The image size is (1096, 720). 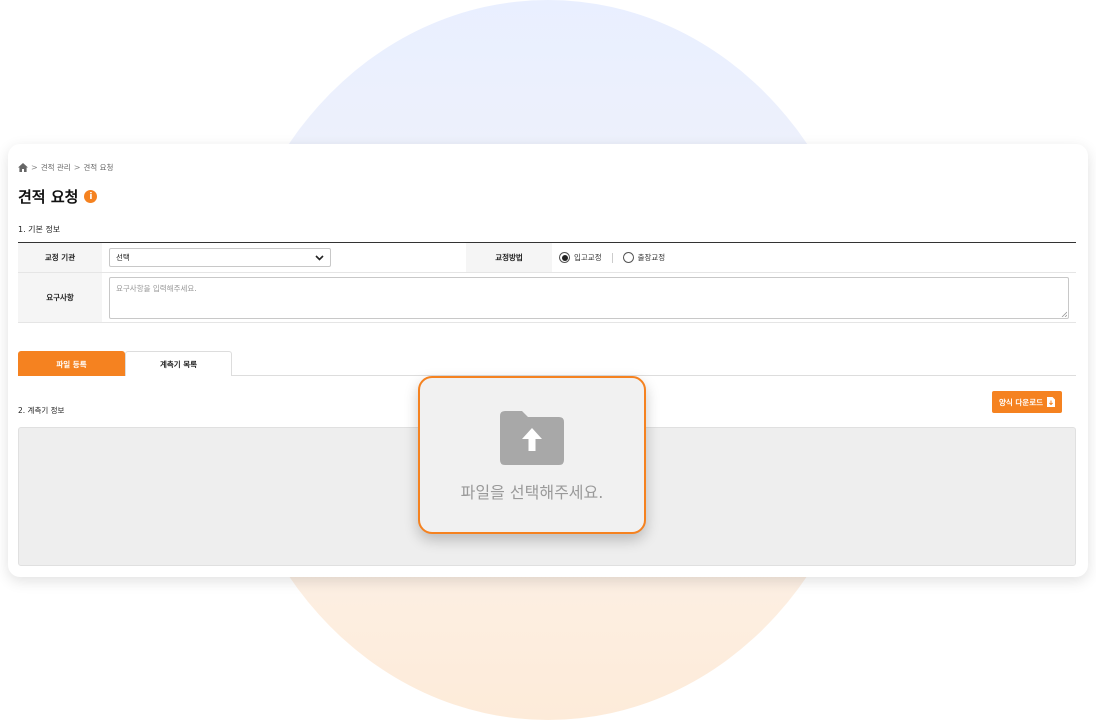 What do you see at coordinates (56, 167) in the screenshot?
I see `breadcrumb-item-quote-management: 견적 관리` at bounding box center [56, 167].